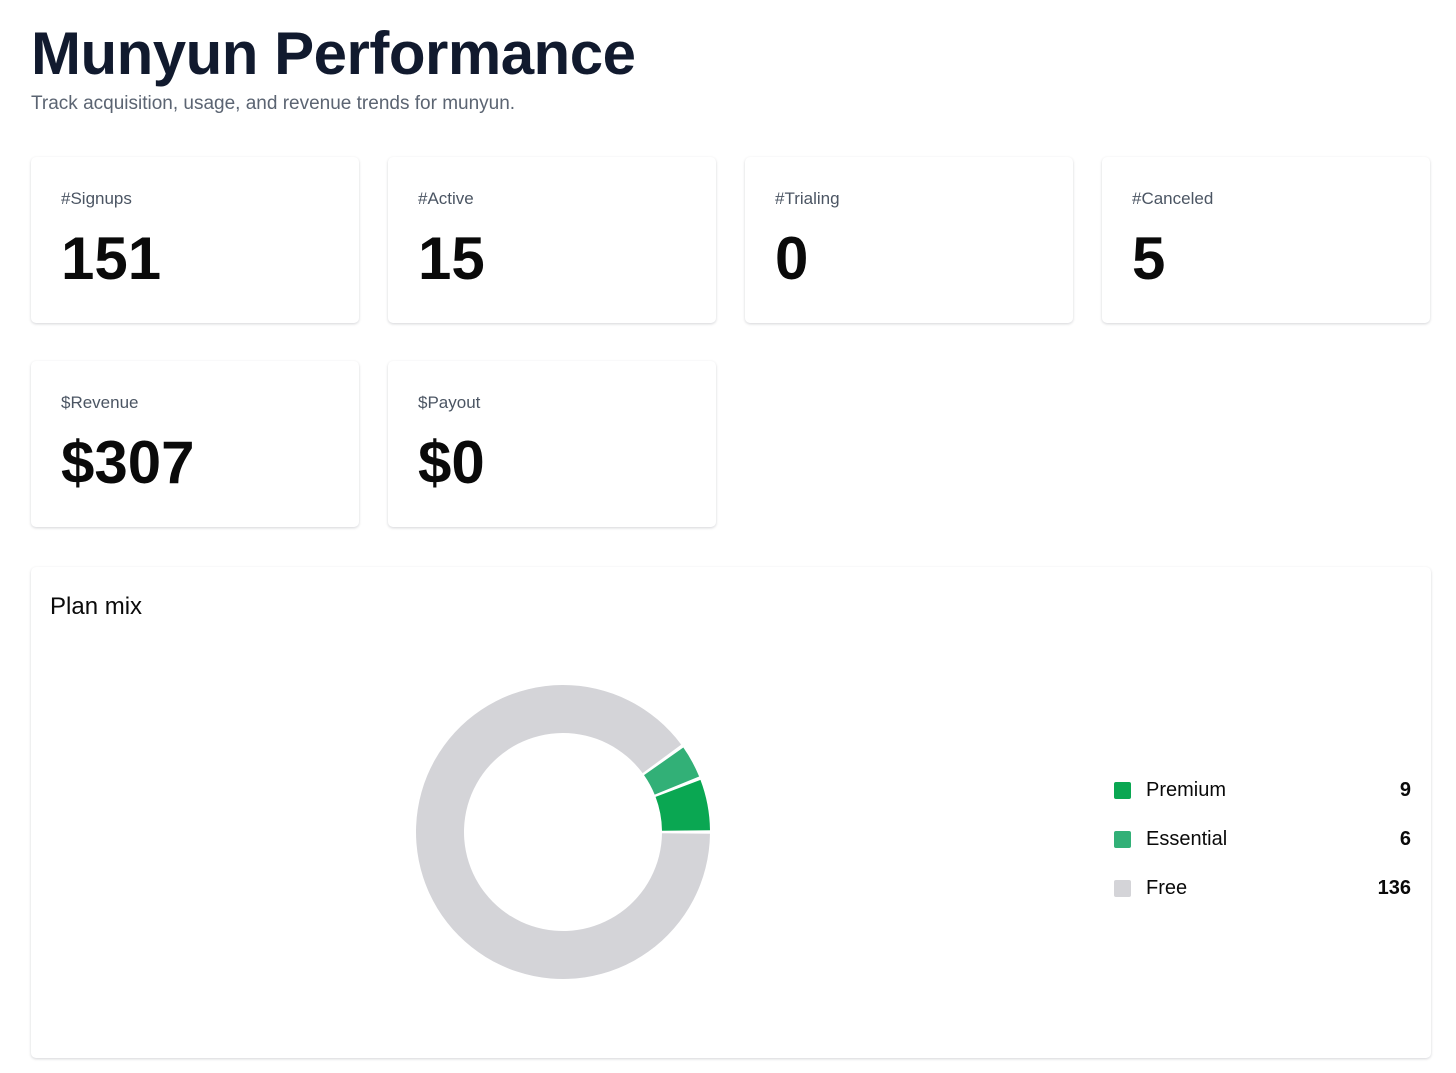  Describe the element at coordinates (792, 258) in the screenshot. I see `stat-value: 0` at that location.